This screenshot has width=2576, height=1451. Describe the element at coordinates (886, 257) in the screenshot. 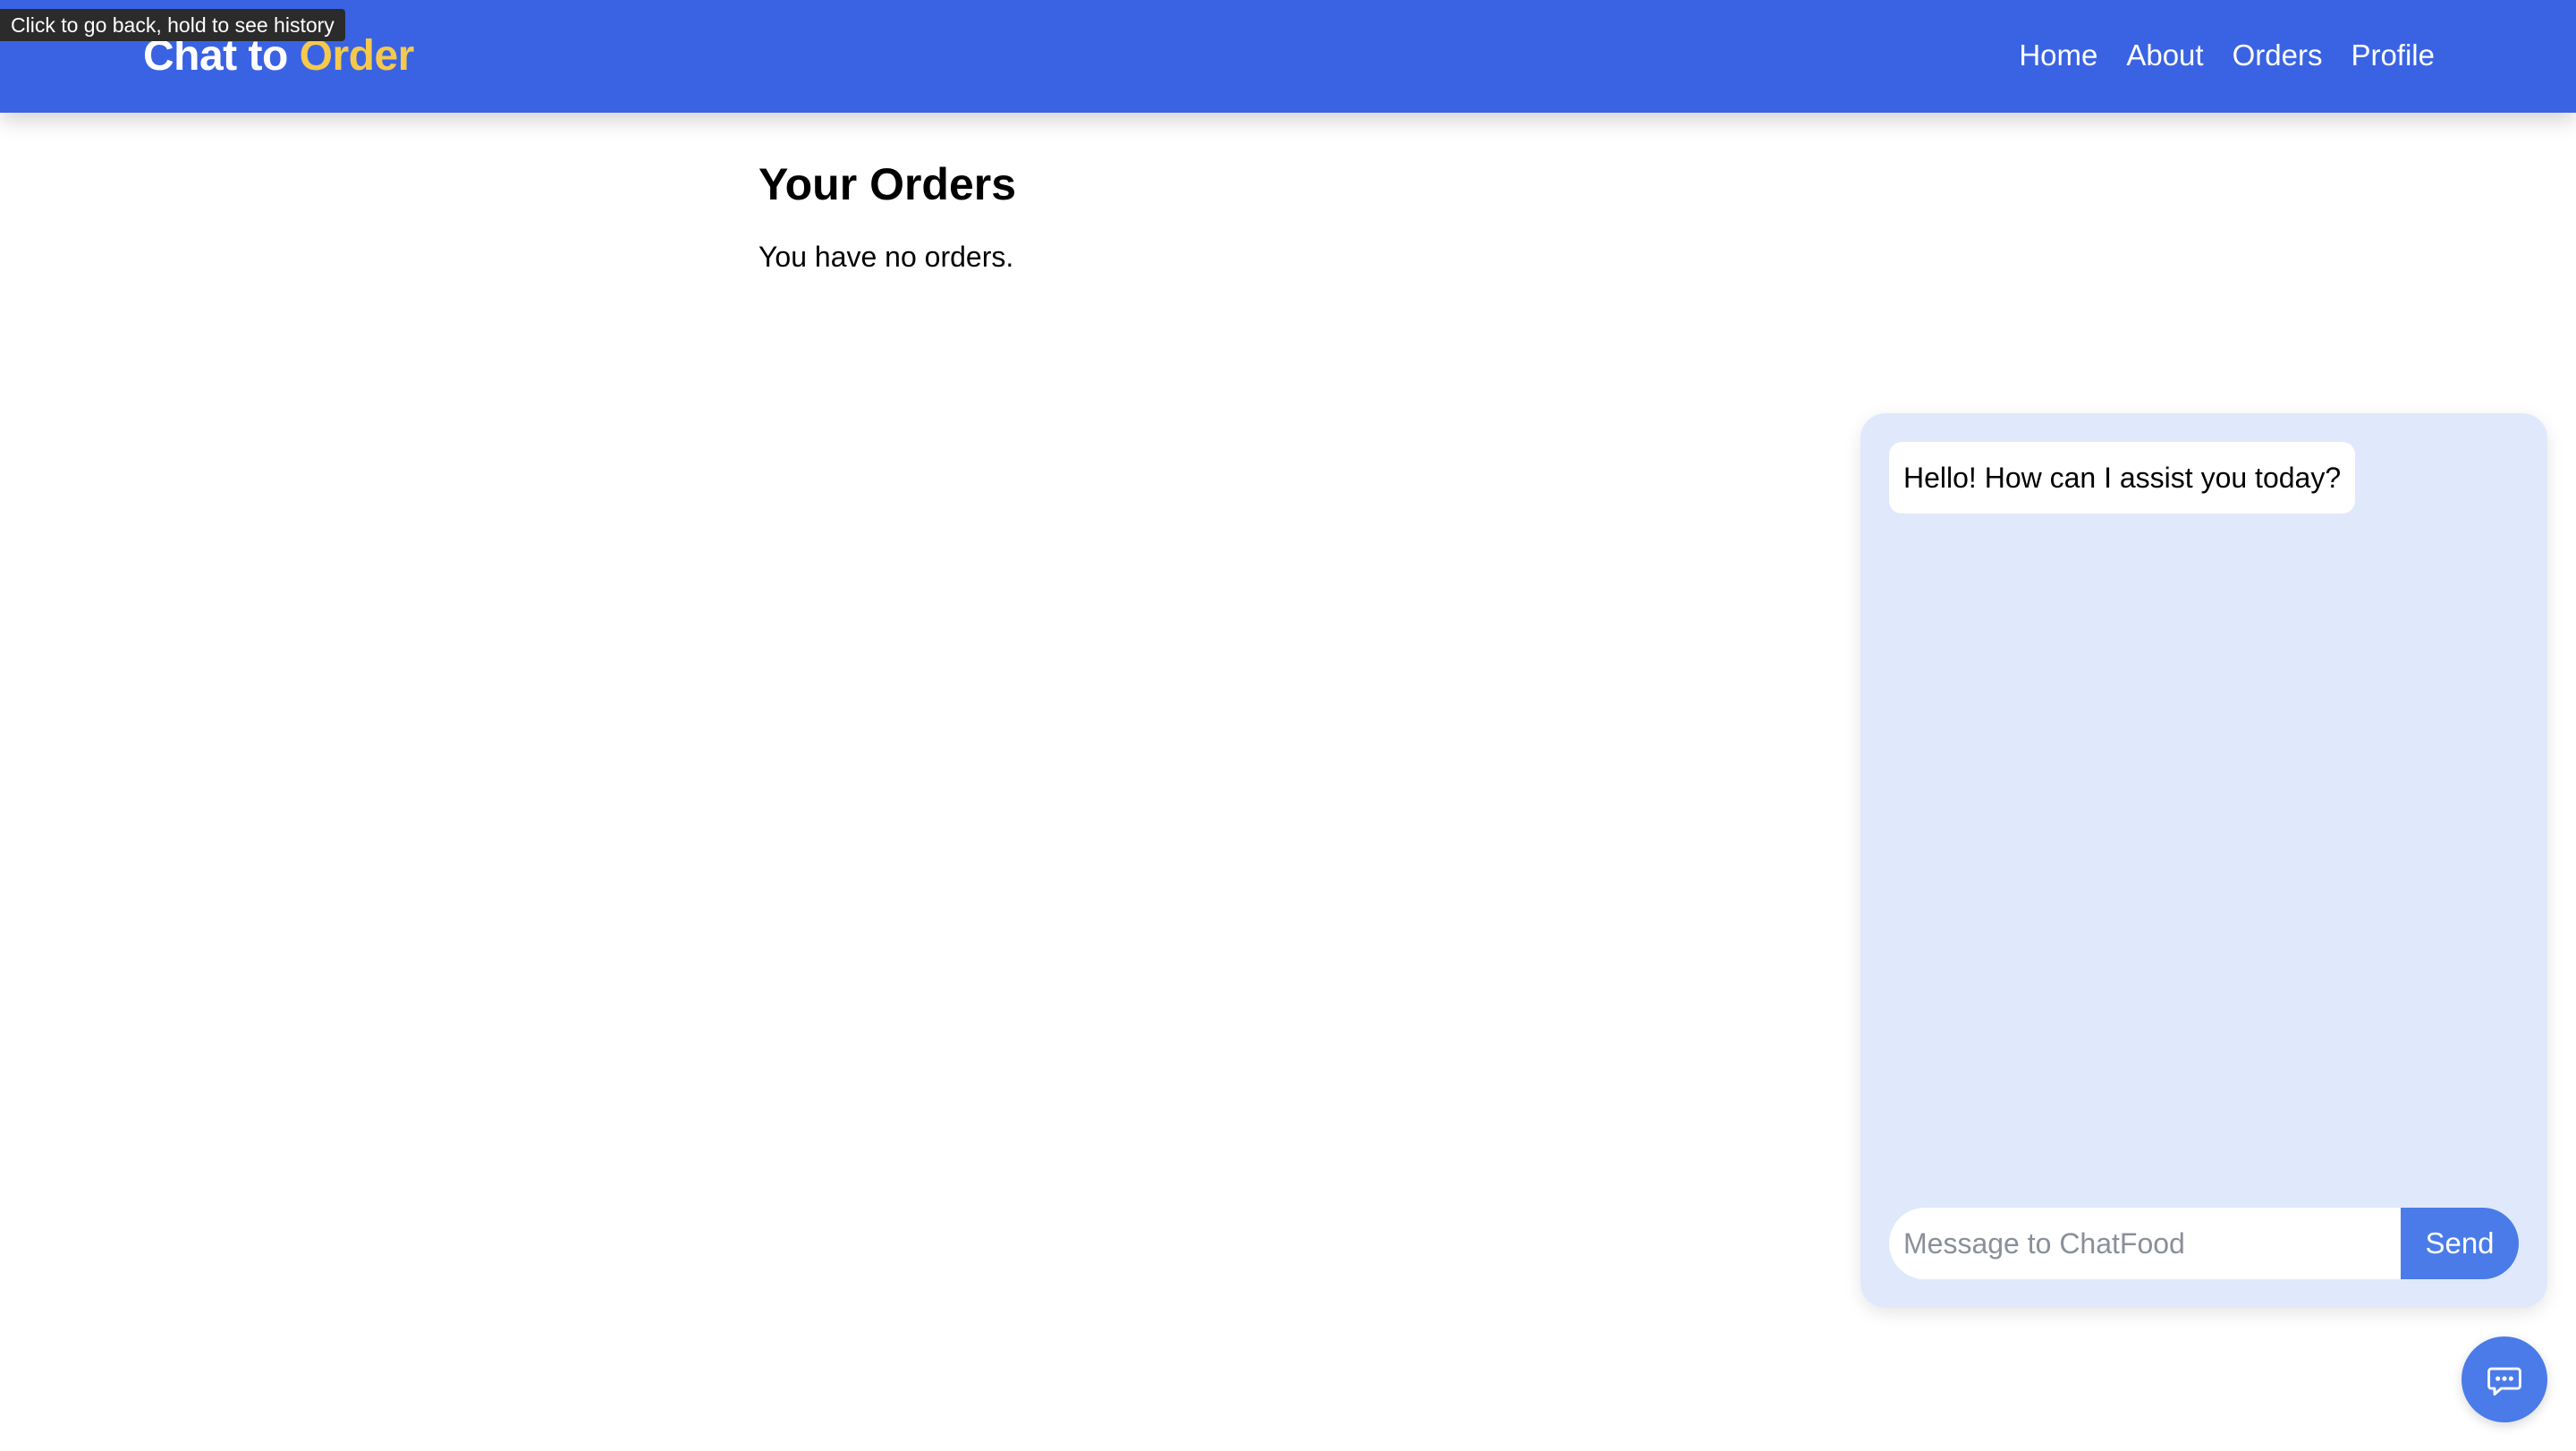

I see `empty-orders-message: You have no orders.` at that location.